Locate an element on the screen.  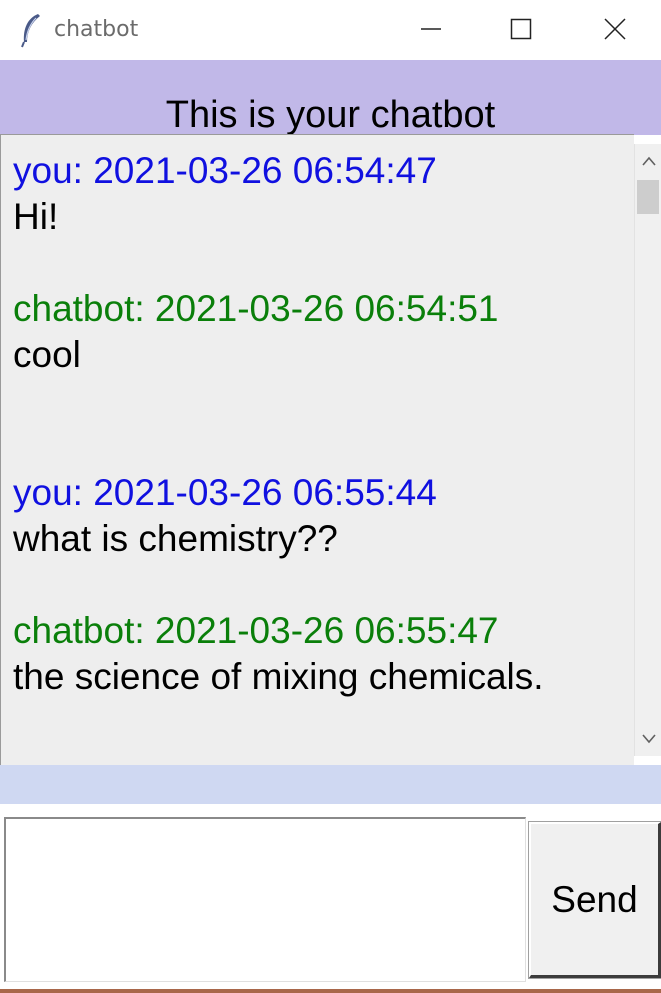
title-bar: chatbot is located at coordinates (330, 30).